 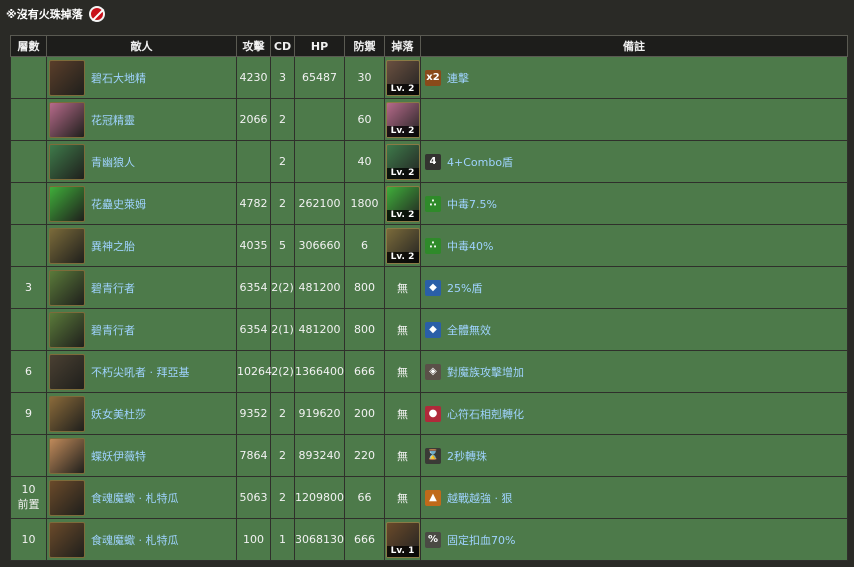 I want to click on defense-cell: 60, so click(x=364, y=119).